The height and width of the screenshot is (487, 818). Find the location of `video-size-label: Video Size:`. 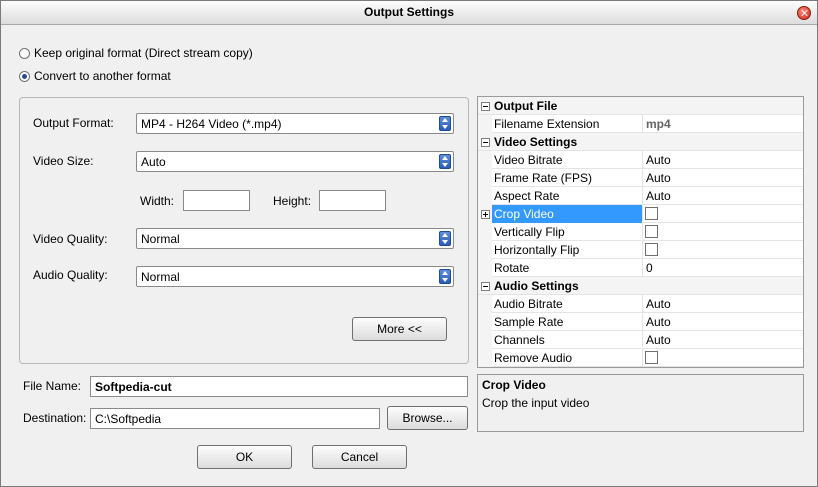

video-size-label: Video Size: is located at coordinates (63, 161).